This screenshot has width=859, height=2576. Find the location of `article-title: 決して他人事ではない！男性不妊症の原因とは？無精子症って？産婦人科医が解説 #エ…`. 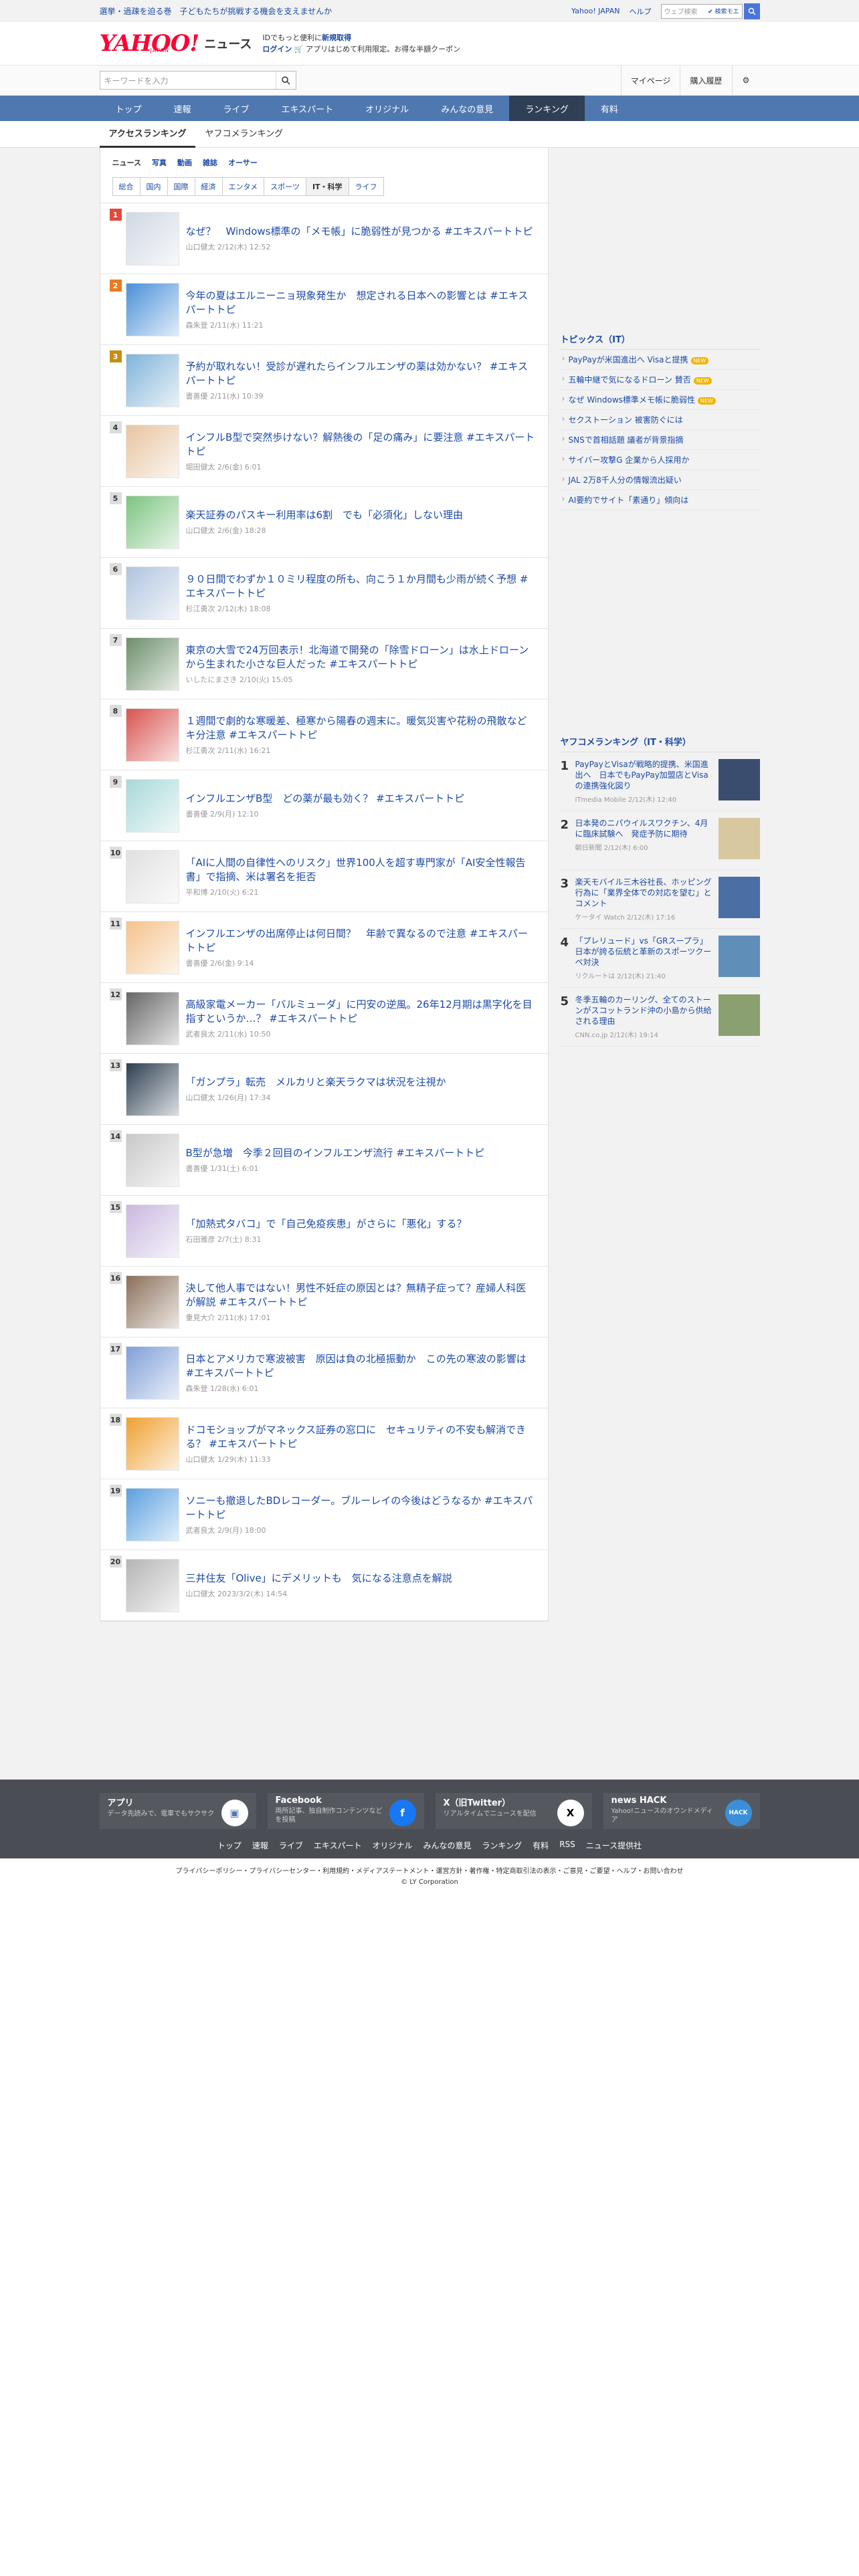

article-title: 決して他人事ではない！男性不妊症の原因とは？無精子症って？産婦人科医が解説 #エ… is located at coordinates (361, 1295).